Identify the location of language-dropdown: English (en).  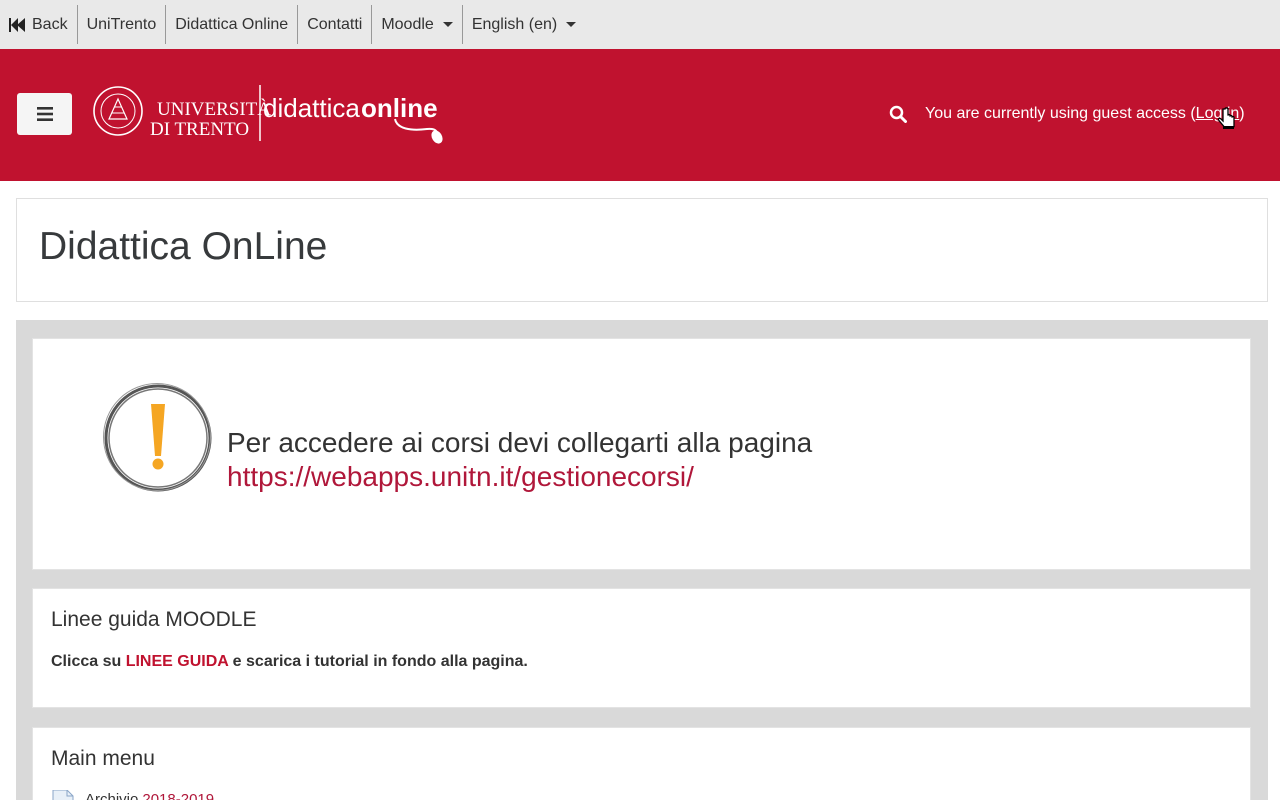
(524, 24).